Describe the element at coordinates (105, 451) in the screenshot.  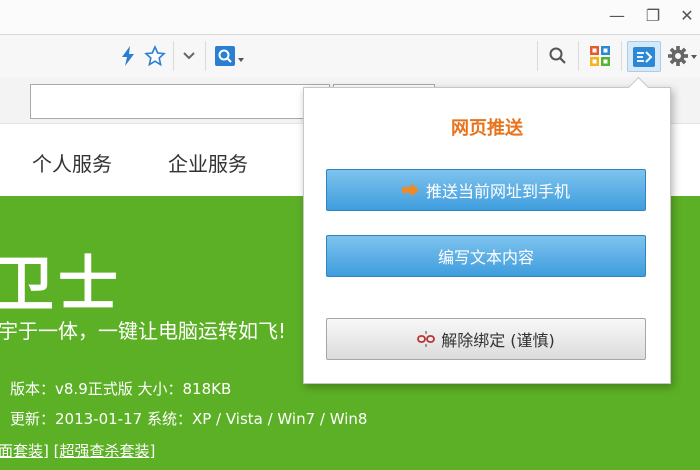
I see `package-link-scan: [超强查杀套装]` at that location.